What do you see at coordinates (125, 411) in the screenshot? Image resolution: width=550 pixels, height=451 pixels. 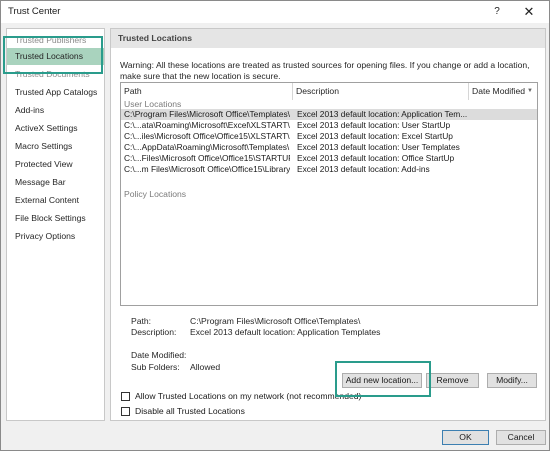 I see `disable-all-checkbox` at bounding box center [125, 411].